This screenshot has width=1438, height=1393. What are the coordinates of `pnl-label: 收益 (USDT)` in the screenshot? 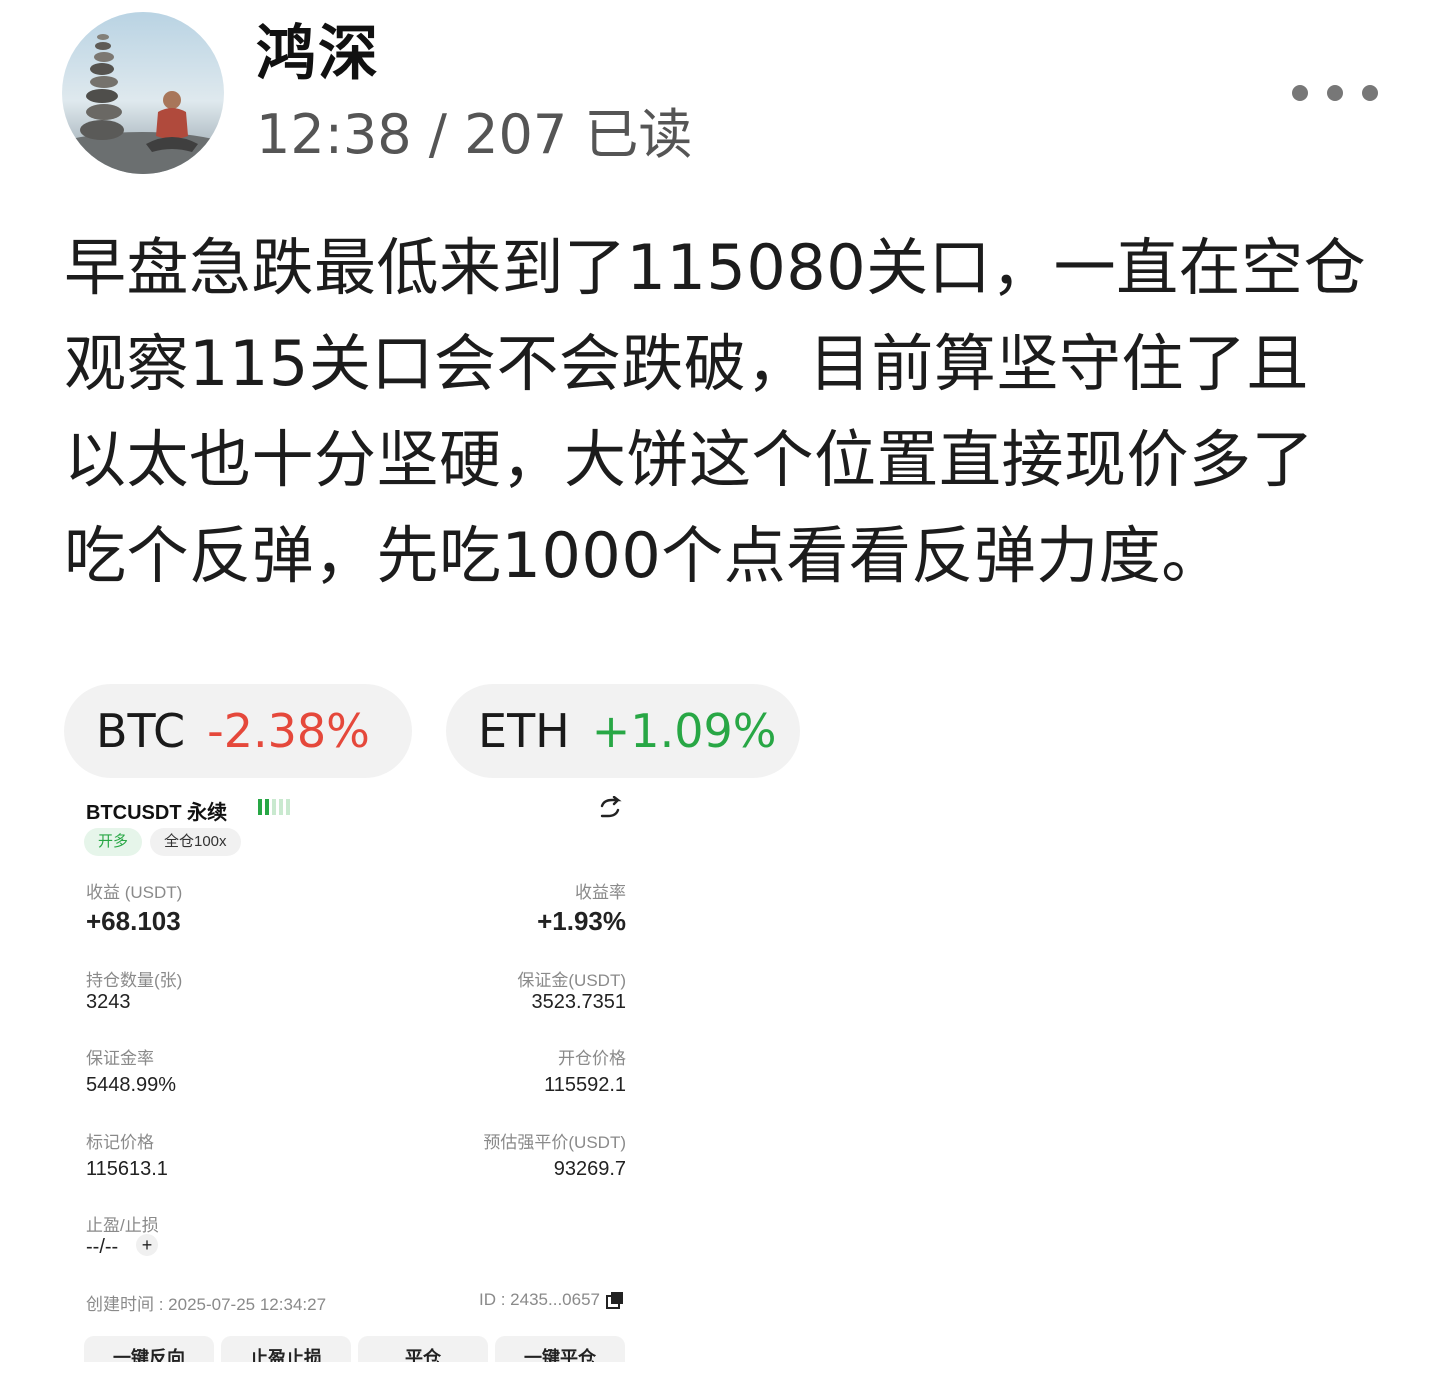 It's located at (134, 892).